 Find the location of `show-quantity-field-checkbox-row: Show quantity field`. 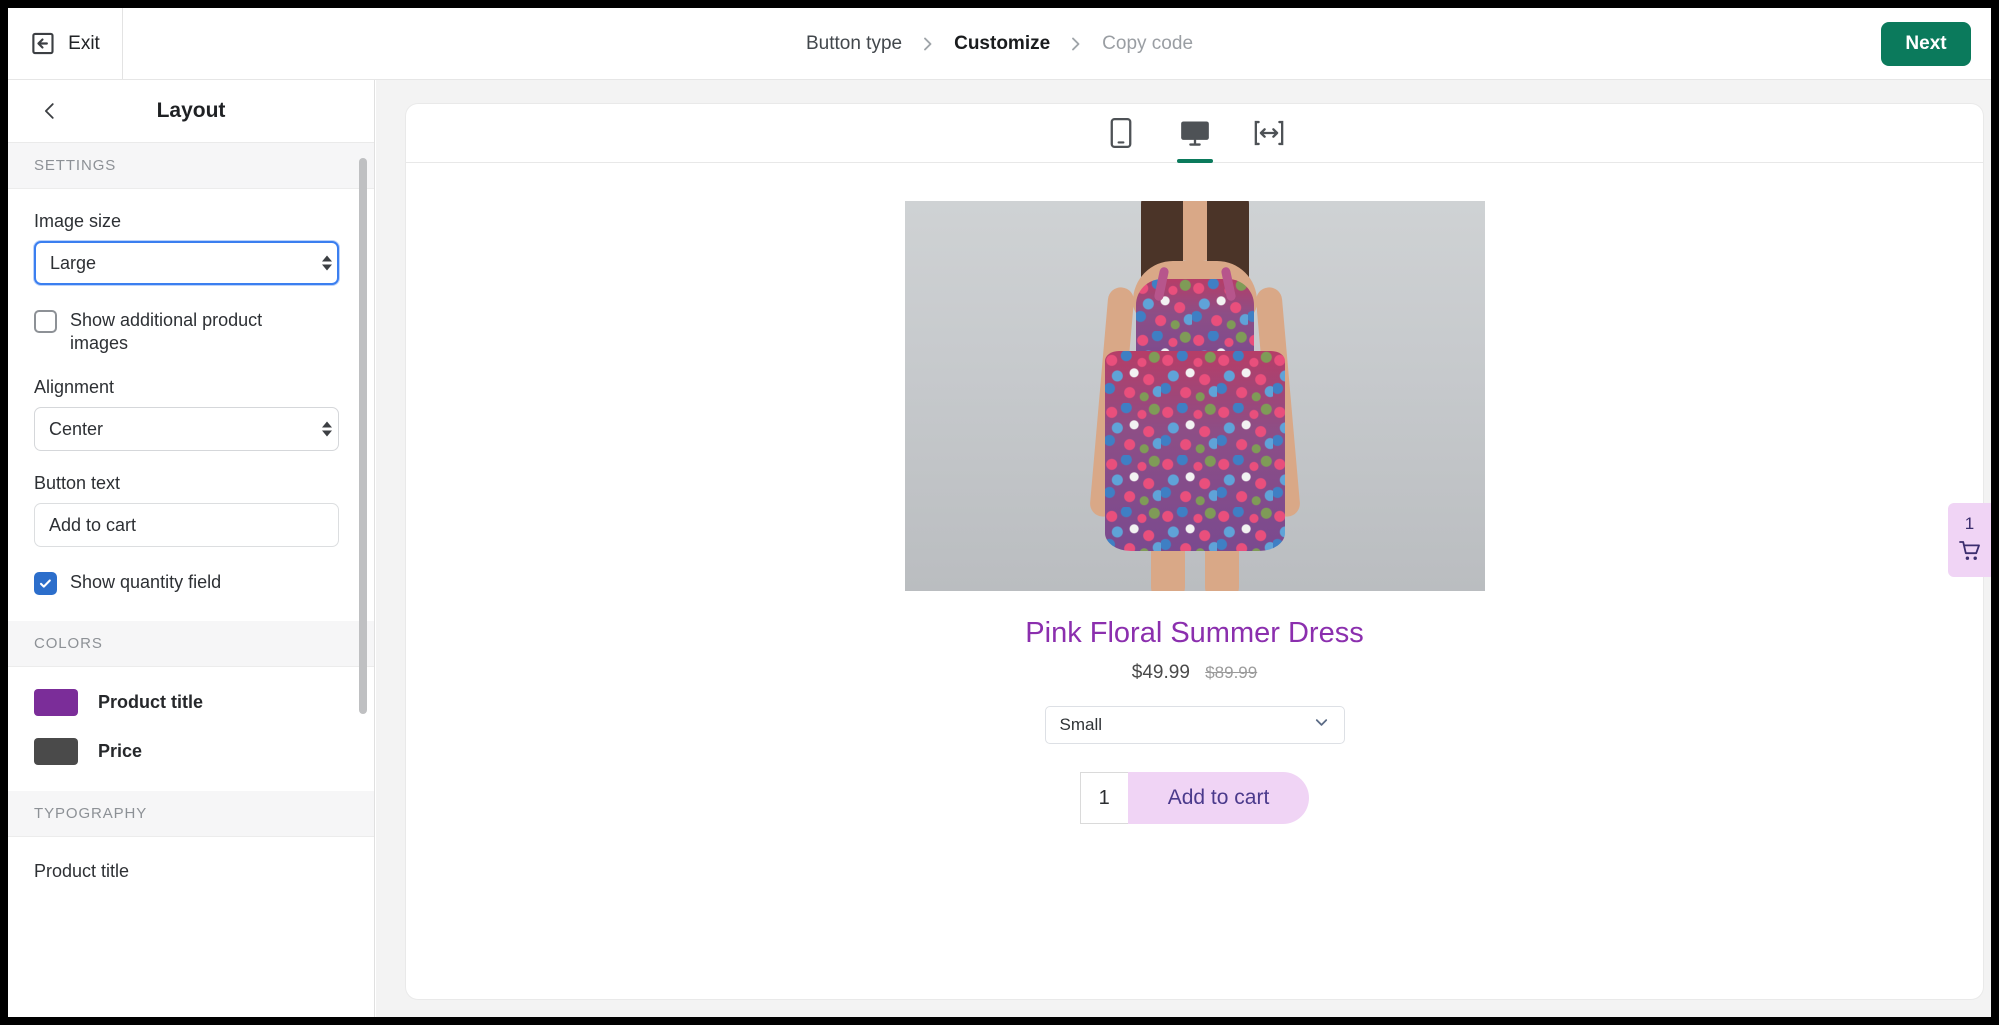

show-quantity-field-checkbox-row: Show quantity field is located at coordinates (191, 584).